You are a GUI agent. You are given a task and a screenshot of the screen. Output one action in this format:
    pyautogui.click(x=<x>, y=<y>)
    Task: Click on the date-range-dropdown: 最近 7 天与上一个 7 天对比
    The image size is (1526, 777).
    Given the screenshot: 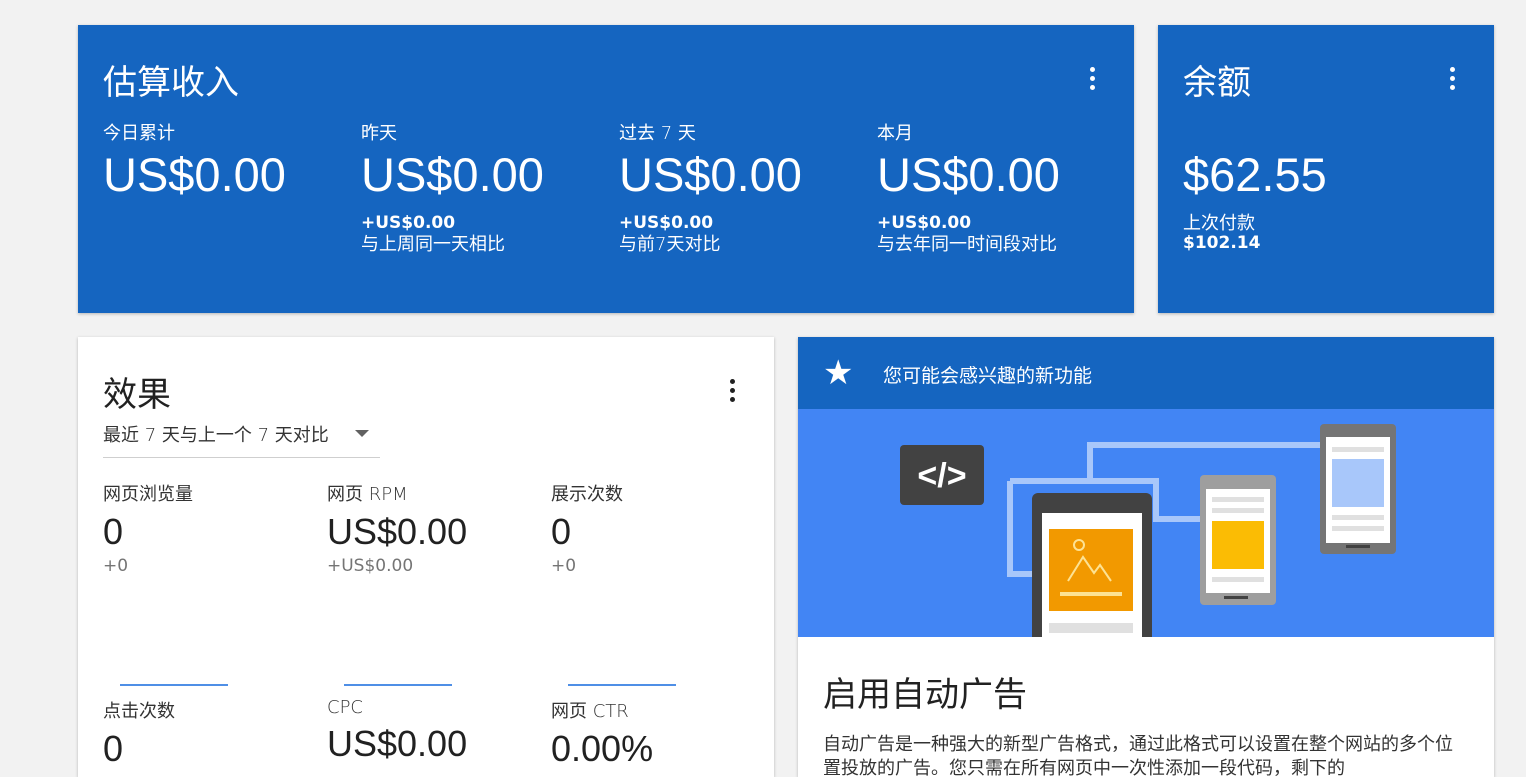 What is the action you would take?
    pyautogui.click(x=241, y=439)
    